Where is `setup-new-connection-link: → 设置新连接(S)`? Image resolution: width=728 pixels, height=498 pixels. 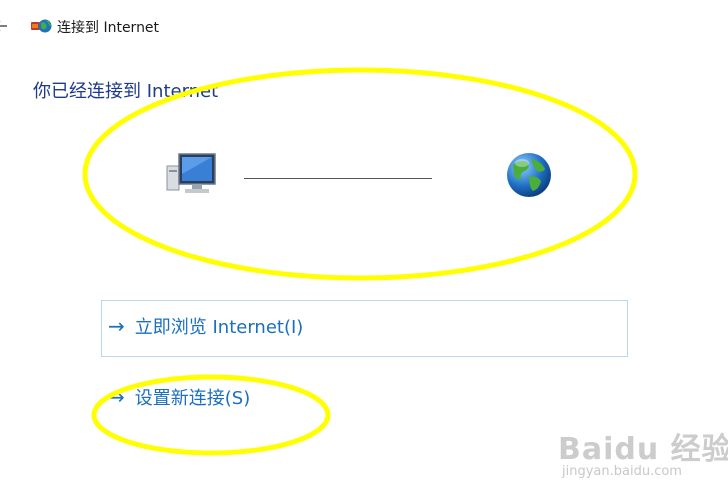 setup-new-connection-link: → 设置新连接(S) is located at coordinates (179, 397).